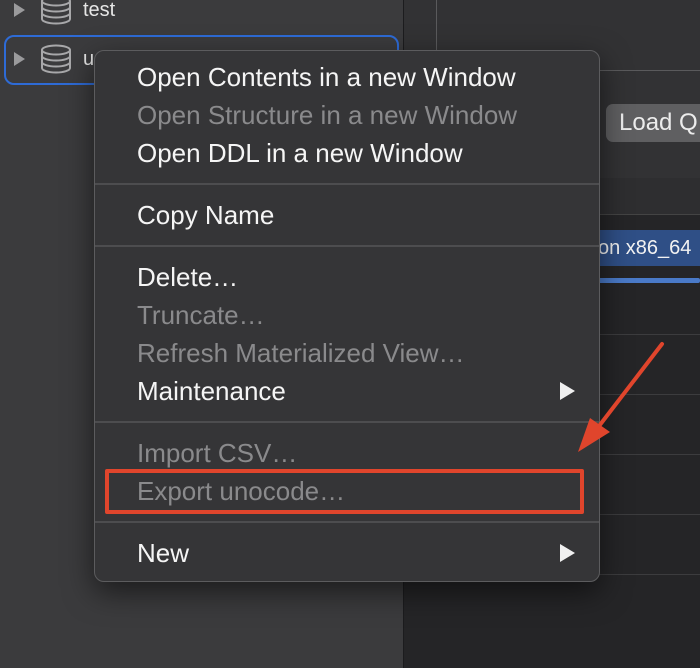  What do you see at coordinates (300, 153) in the screenshot?
I see `menu-item-open-ddl: Open DDL in a new Window` at bounding box center [300, 153].